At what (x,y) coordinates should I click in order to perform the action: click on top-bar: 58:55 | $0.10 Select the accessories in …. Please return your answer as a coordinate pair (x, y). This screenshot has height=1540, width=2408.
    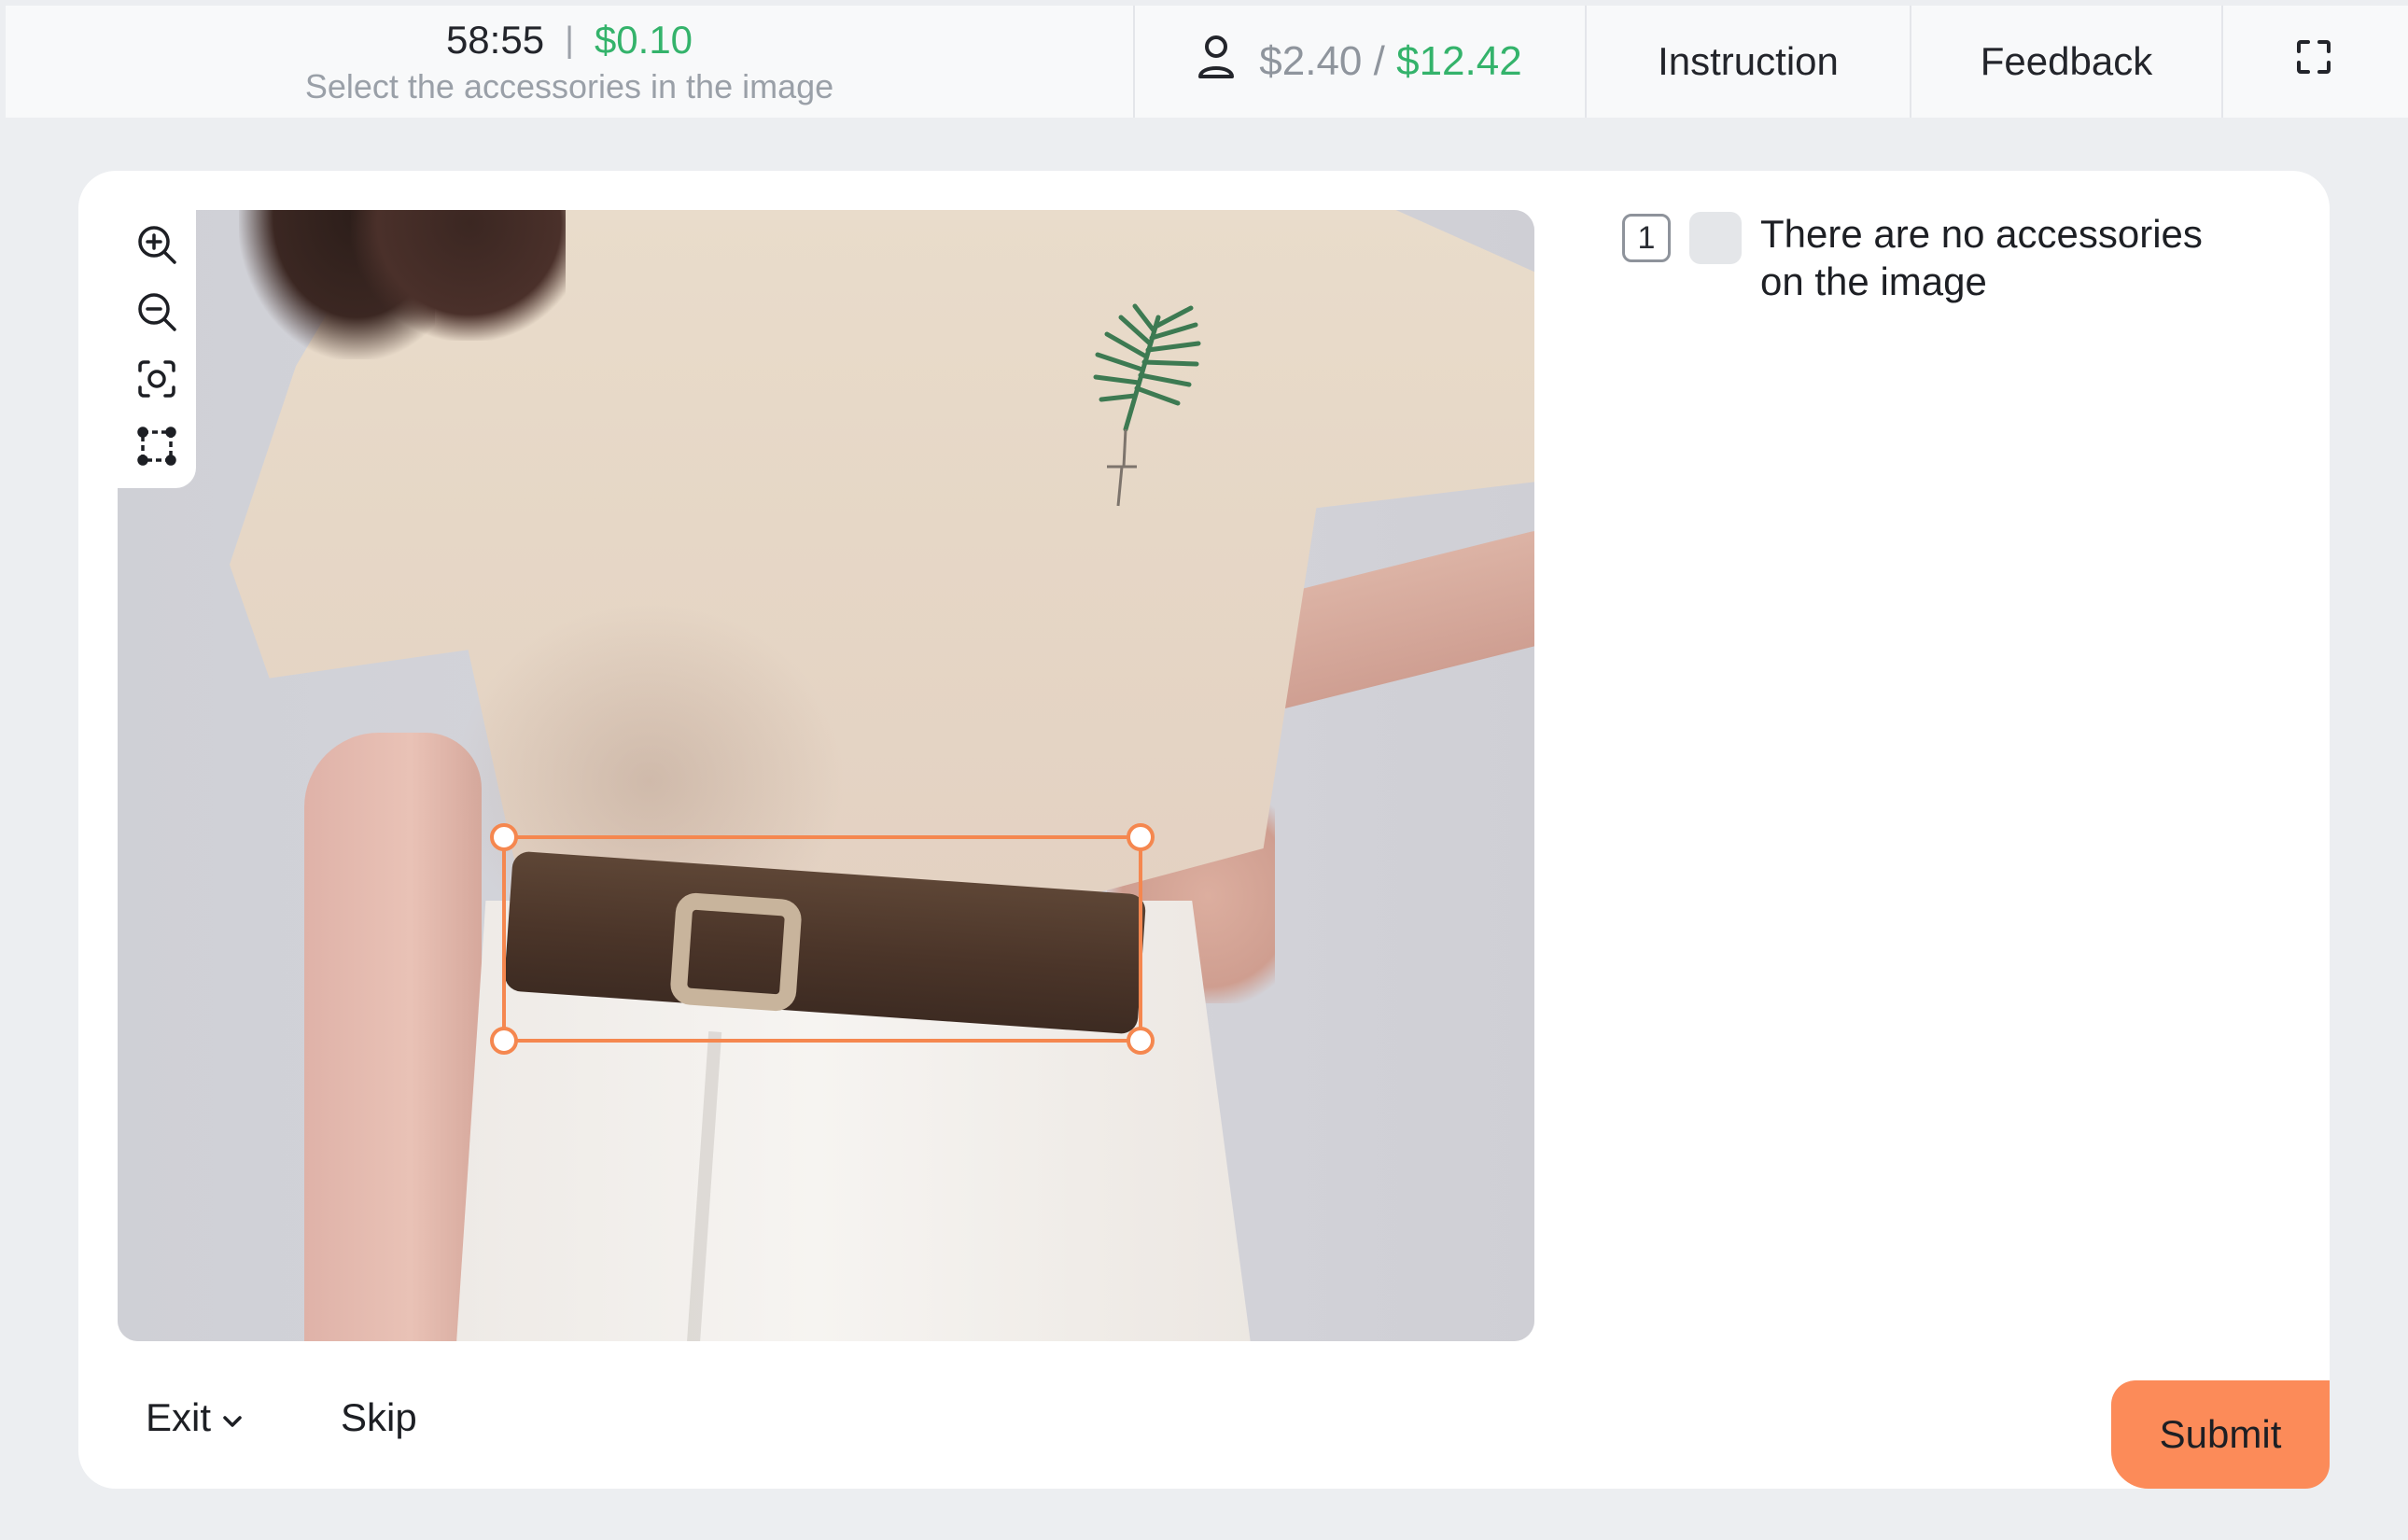
    Looking at the image, I should click on (1207, 62).